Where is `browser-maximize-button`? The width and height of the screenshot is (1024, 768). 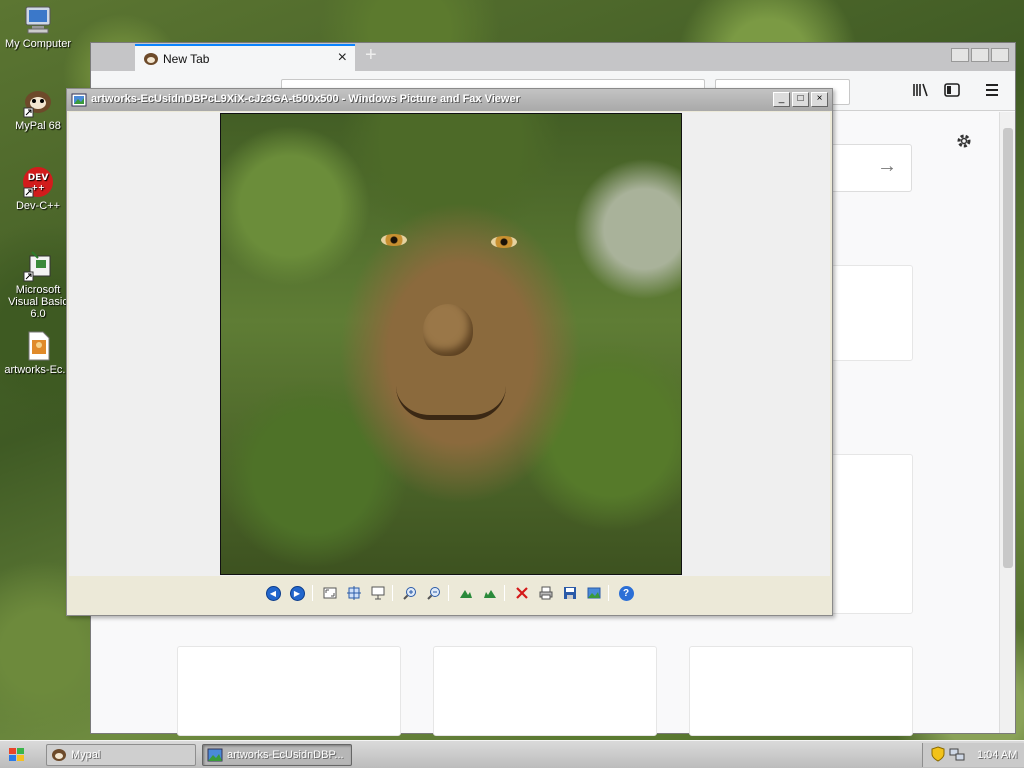
browser-maximize-button is located at coordinates (980, 55).